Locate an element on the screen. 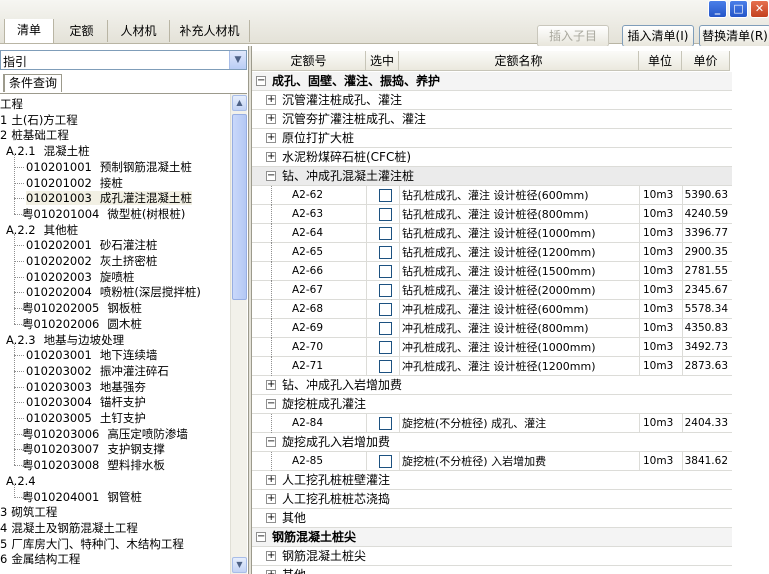 Image resolution: width=769 pixels, height=574 pixels. tree-item: 010201003 成孔灌注混凝土桩 is located at coordinates (109, 198).